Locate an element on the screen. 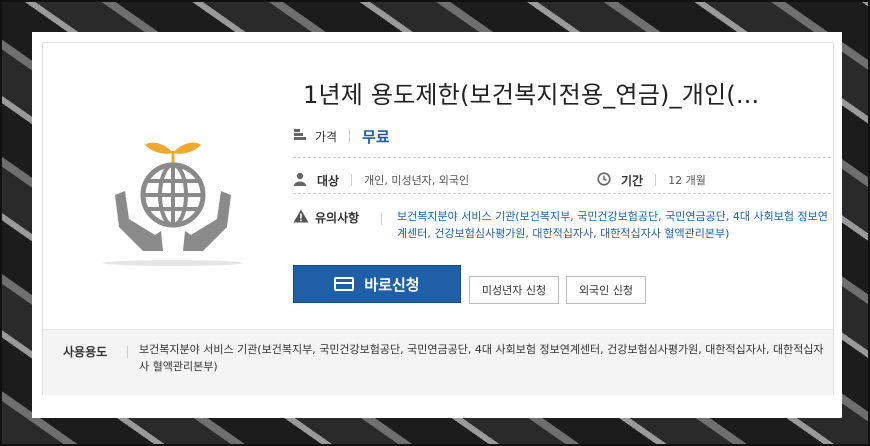 This screenshot has width=870, height=446. target-value: 개인, 미성년자, 외국인 is located at coordinates (417, 180).